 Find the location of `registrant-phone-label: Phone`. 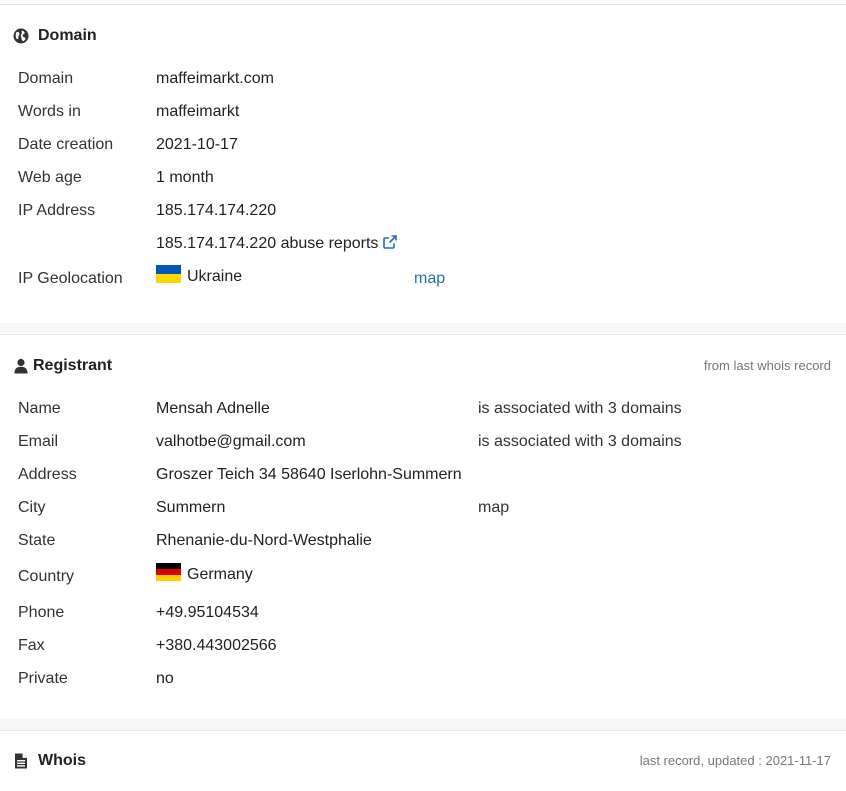

registrant-phone-label: Phone is located at coordinates (41, 612).